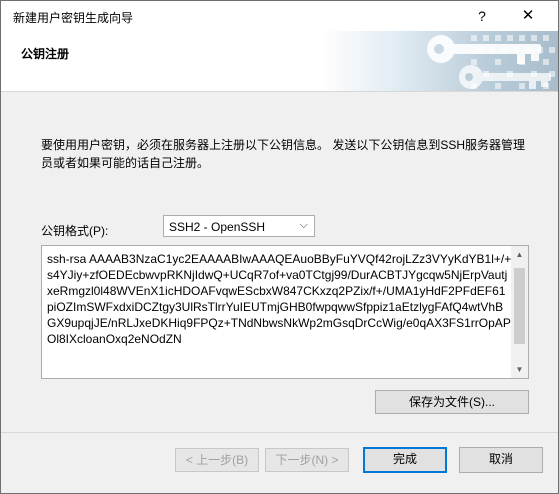  Describe the element at coordinates (528, 16) in the screenshot. I see `close-button: ✕` at that location.